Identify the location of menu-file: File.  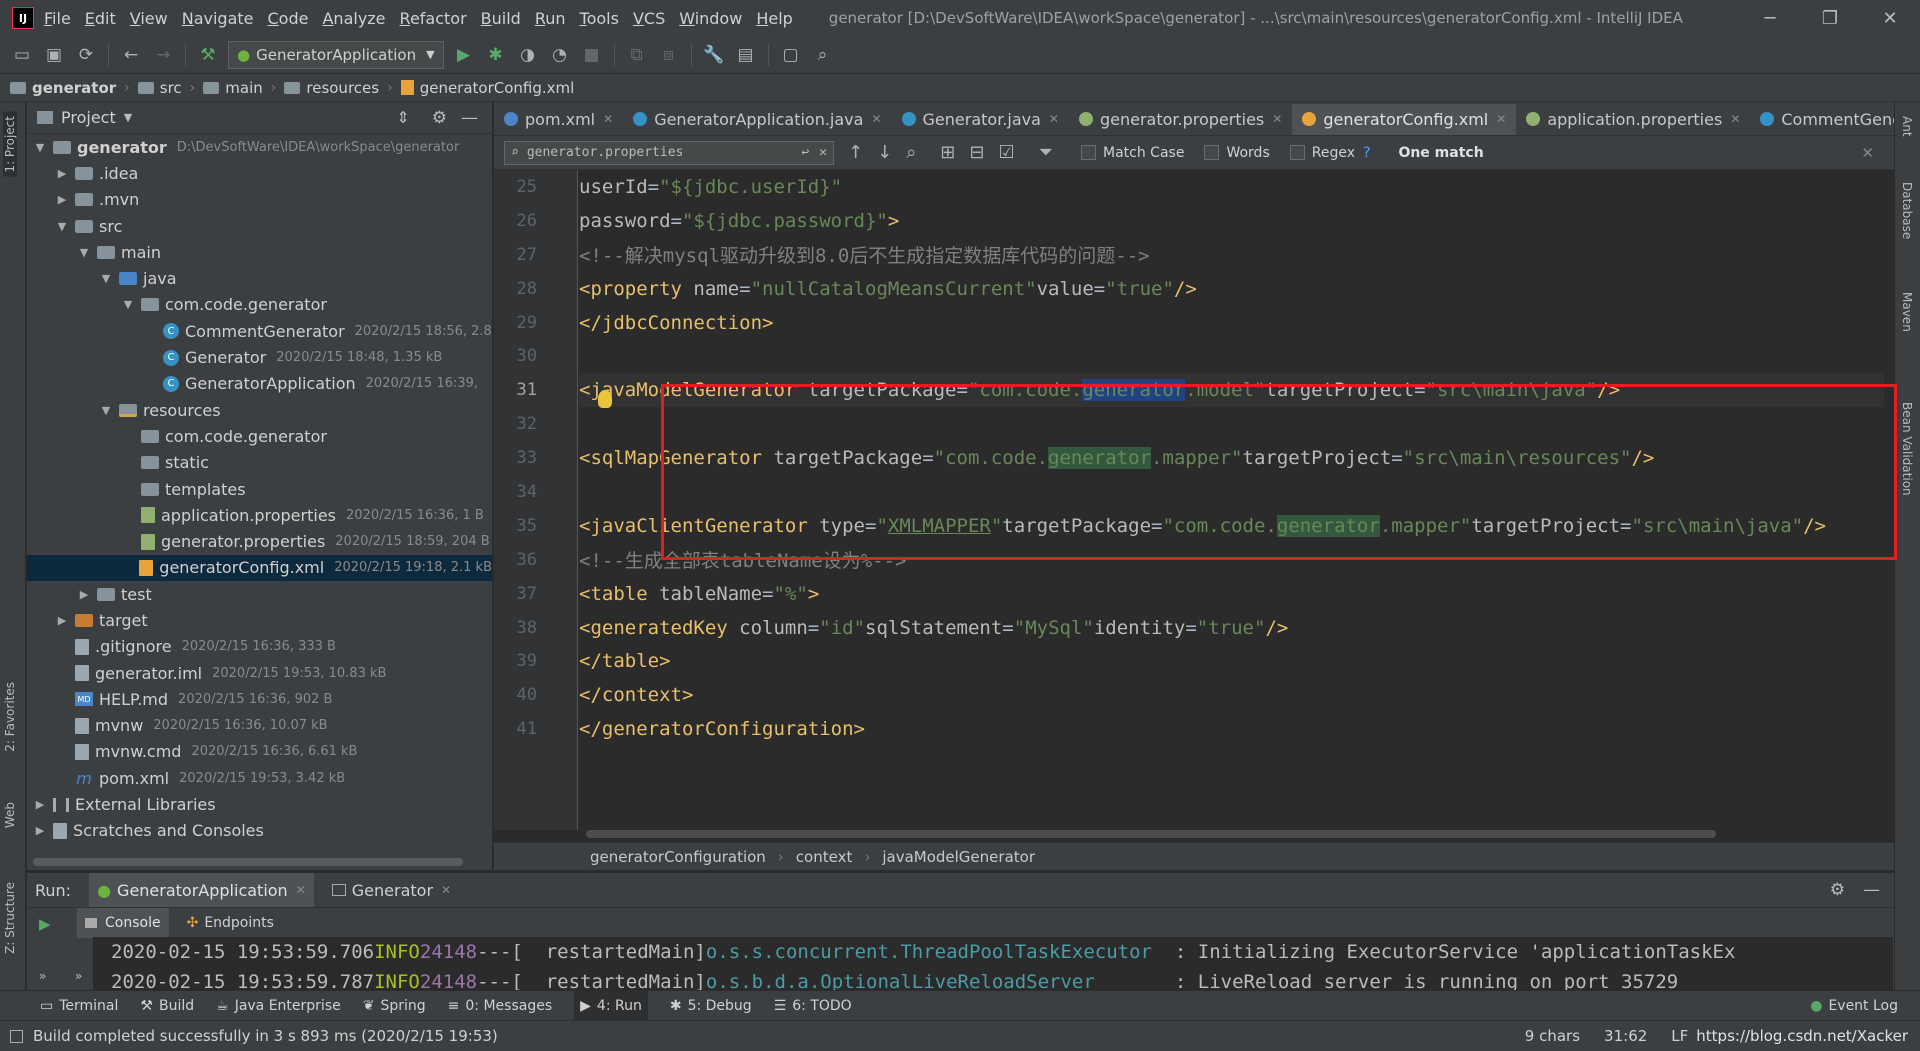
(57, 18).